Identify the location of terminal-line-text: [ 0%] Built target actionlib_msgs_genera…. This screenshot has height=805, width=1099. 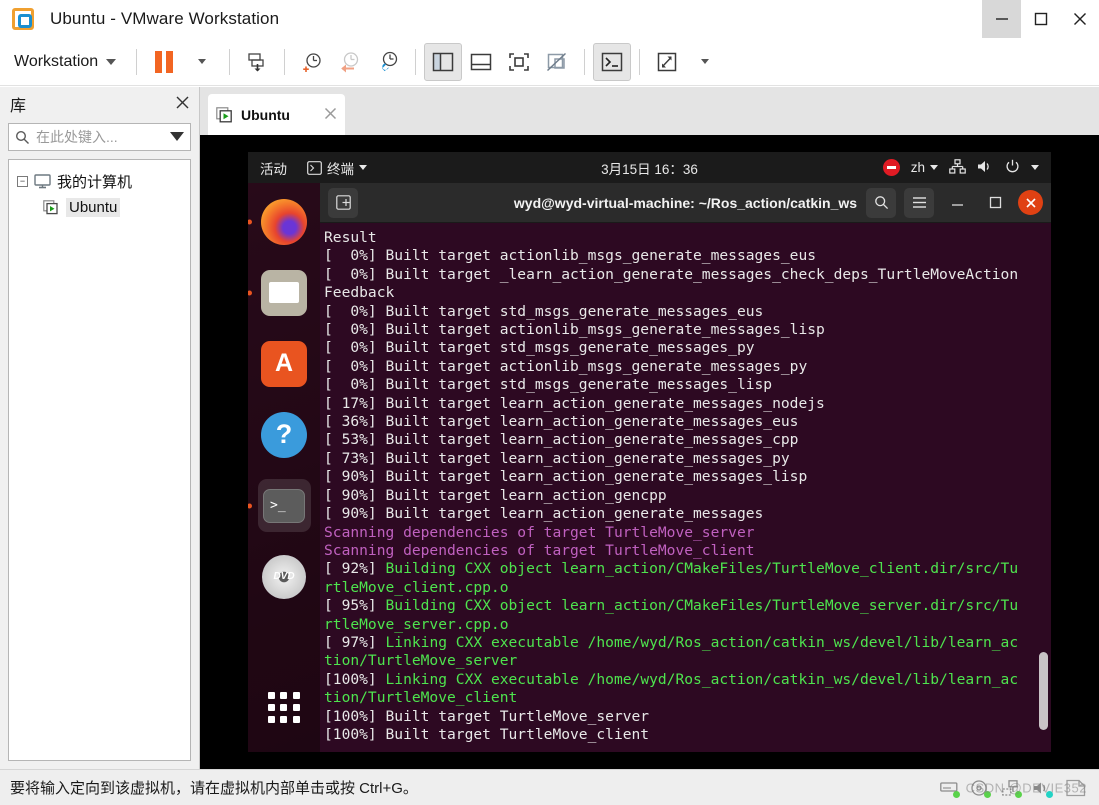
(566, 366).